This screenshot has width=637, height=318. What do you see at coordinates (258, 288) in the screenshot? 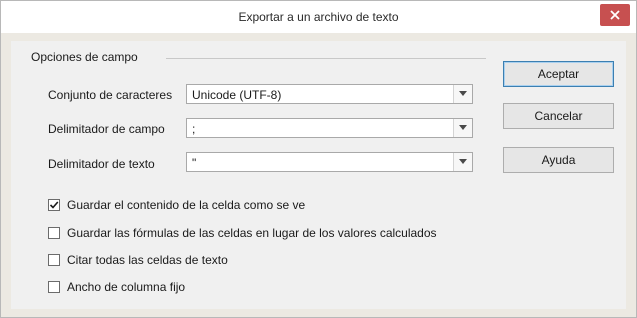
I see `fixed-column-width-checkbox: Ancho de columna fijo` at bounding box center [258, 288].